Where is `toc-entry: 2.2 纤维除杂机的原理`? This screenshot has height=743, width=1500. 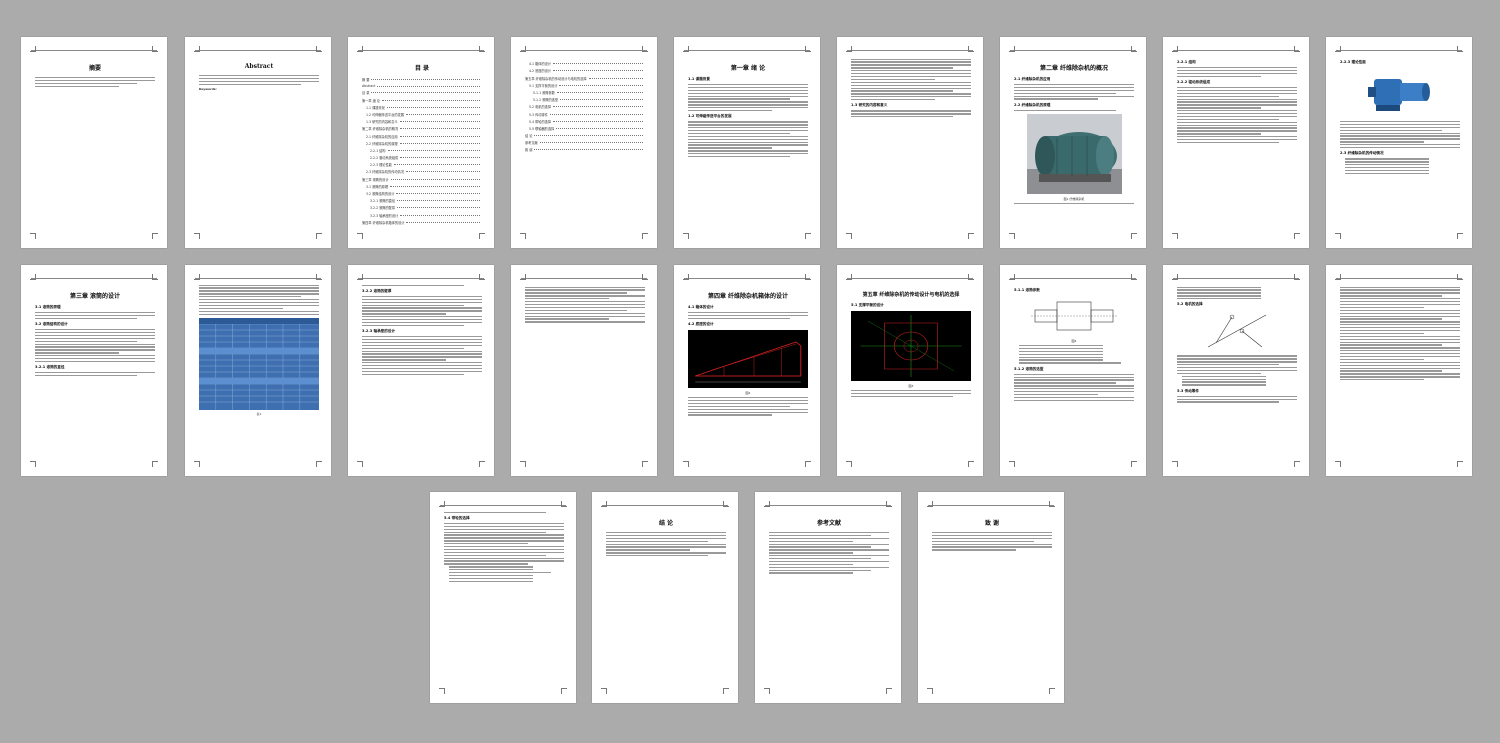 toc-entry: 2.2 纤维除杂机的原理 is located at coordinates (422, 143).